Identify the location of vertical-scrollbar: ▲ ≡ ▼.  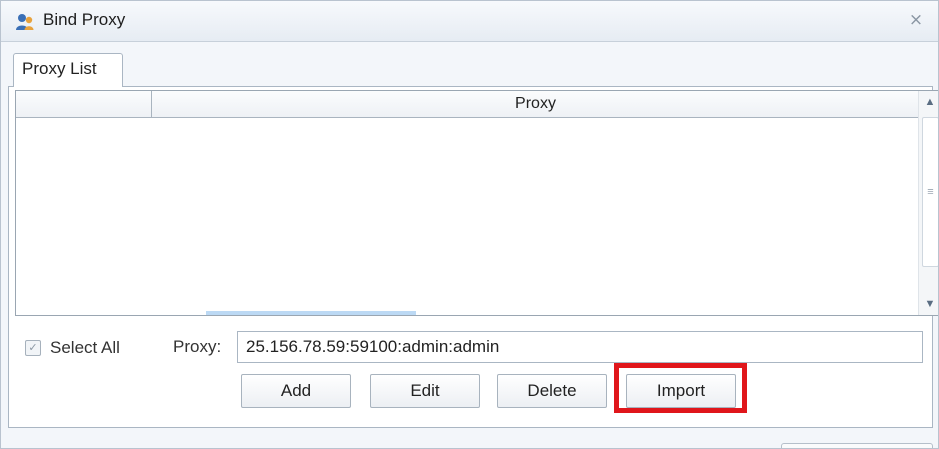
(928, 203).